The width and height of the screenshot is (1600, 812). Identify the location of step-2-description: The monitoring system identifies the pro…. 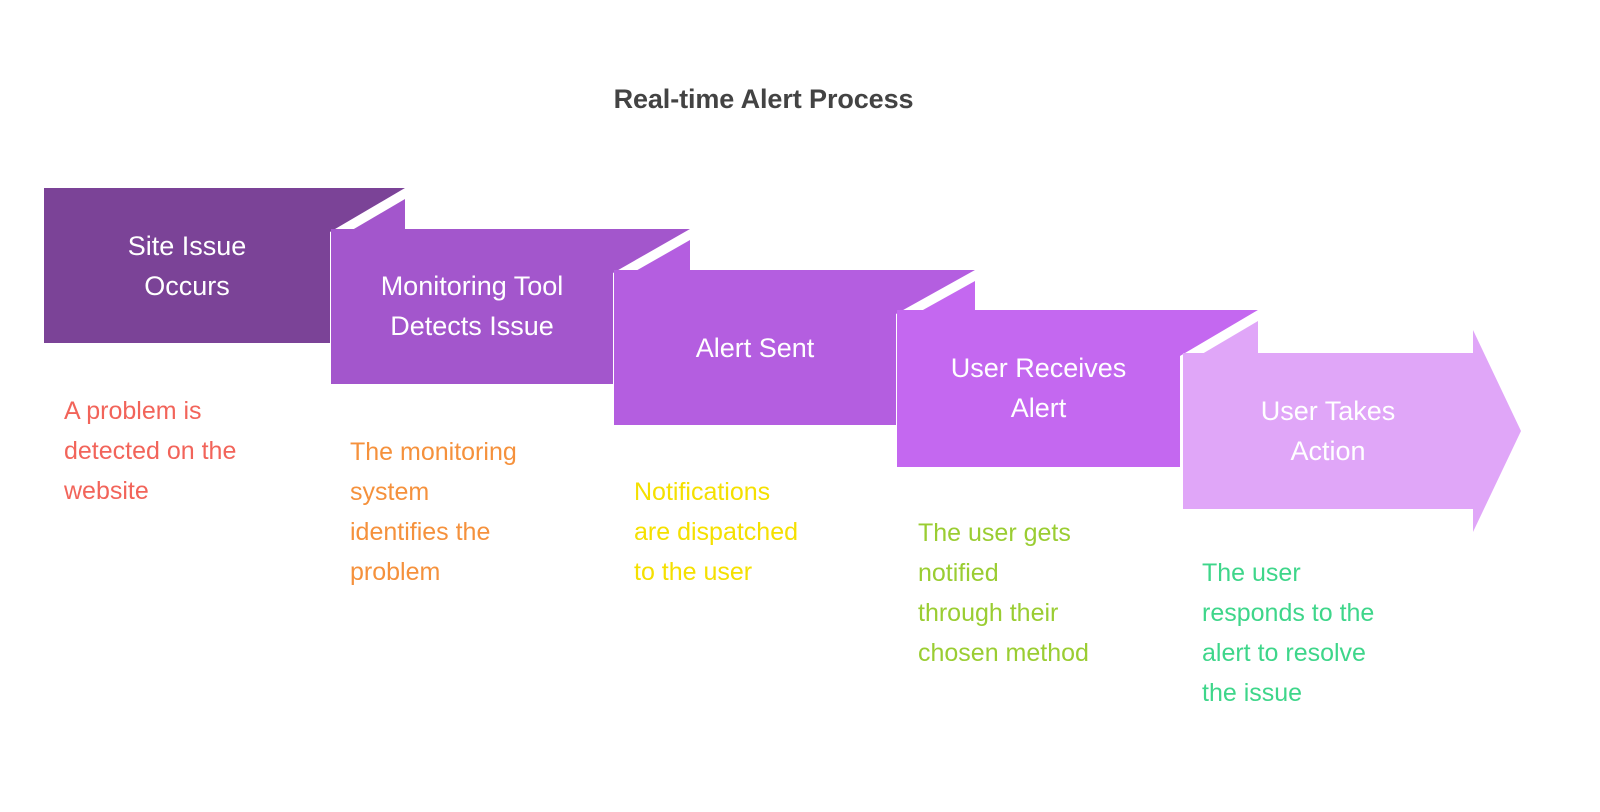
(433, 512).